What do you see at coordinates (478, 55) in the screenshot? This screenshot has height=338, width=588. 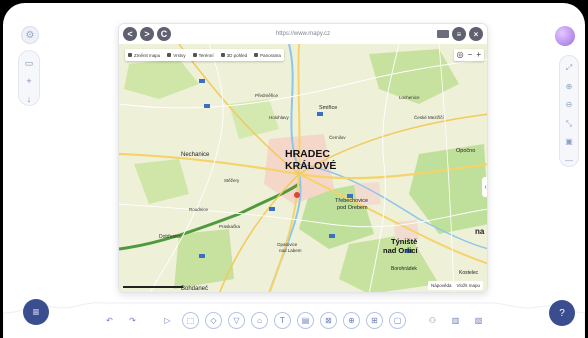 I see `zoom-in-button: +` at bounding box center [478, 55].